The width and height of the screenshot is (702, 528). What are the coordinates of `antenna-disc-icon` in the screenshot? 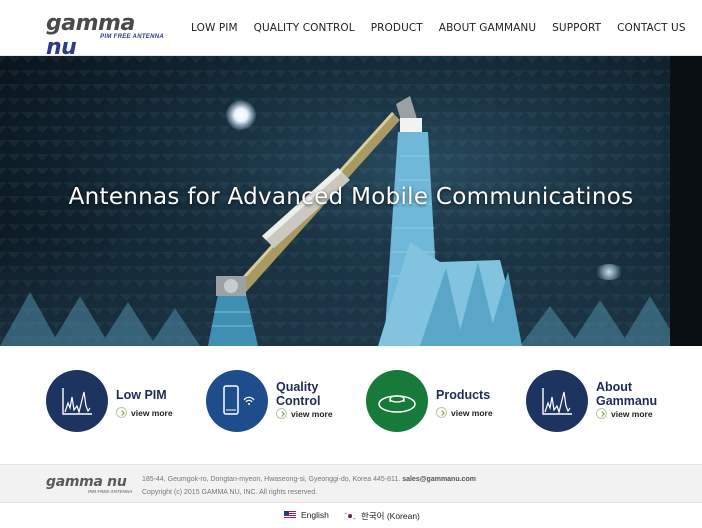 It's located at (397, 401).